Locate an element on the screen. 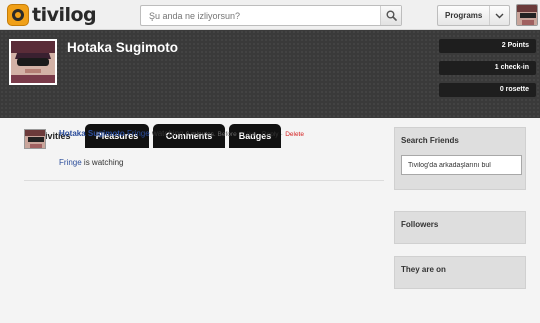 This screenshot has width=540, height=323. profile-photo is located at coordinates (33, 62).